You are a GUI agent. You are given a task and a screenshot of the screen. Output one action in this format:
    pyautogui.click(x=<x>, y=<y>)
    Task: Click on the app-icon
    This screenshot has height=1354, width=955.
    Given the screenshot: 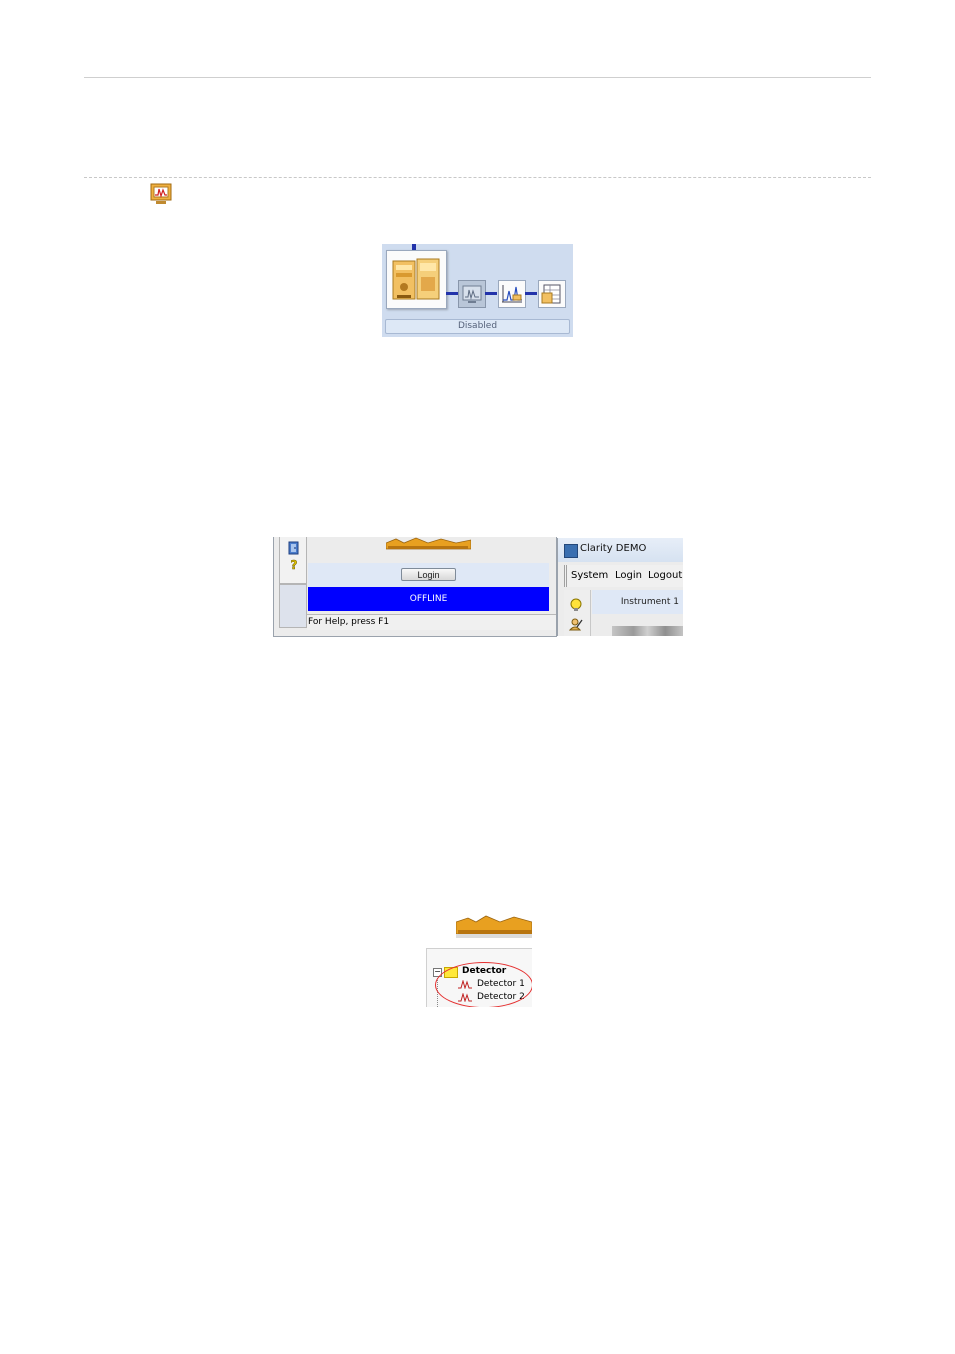 What is the action you would take?
    pyautogui.click(x=571, y=551)
    